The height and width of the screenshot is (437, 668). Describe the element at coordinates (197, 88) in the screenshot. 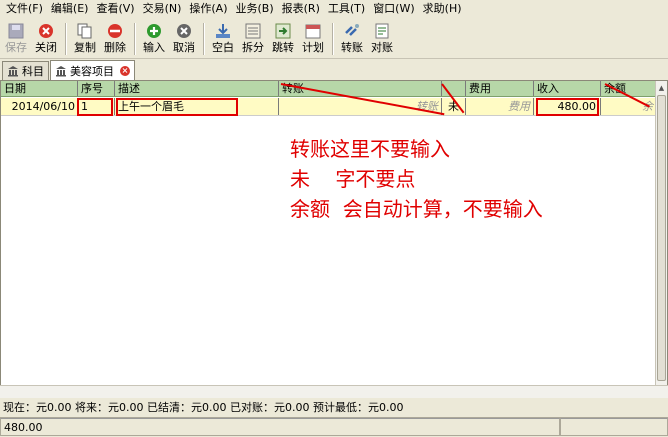

I see `col-description: 描述` at that location.